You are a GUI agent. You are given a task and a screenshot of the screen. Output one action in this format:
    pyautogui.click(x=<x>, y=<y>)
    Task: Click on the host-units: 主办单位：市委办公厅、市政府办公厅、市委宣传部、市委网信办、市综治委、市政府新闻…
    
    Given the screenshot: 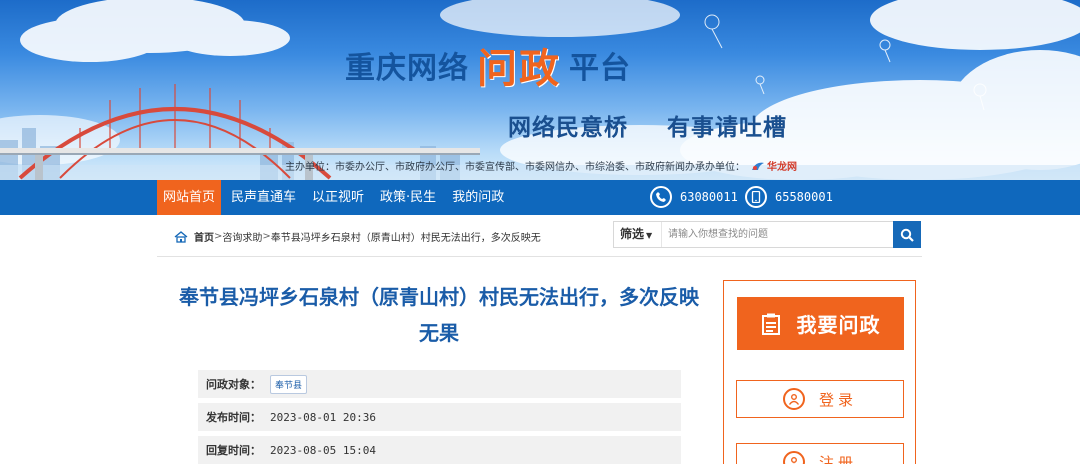 What is the action you would take?
    pyautogui.click(x=490, y=167)
    